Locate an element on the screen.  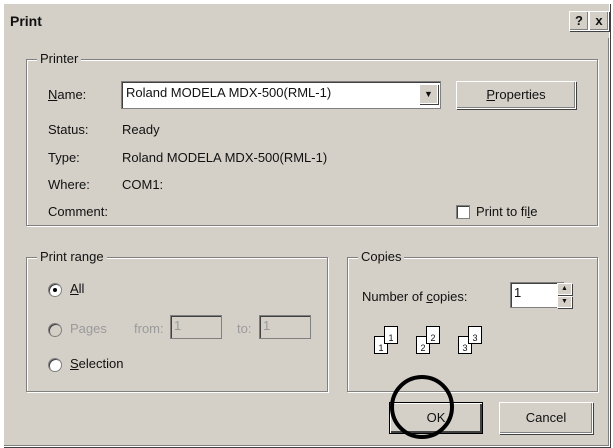
copies-group: Copies is located at coordinates (472, 320).